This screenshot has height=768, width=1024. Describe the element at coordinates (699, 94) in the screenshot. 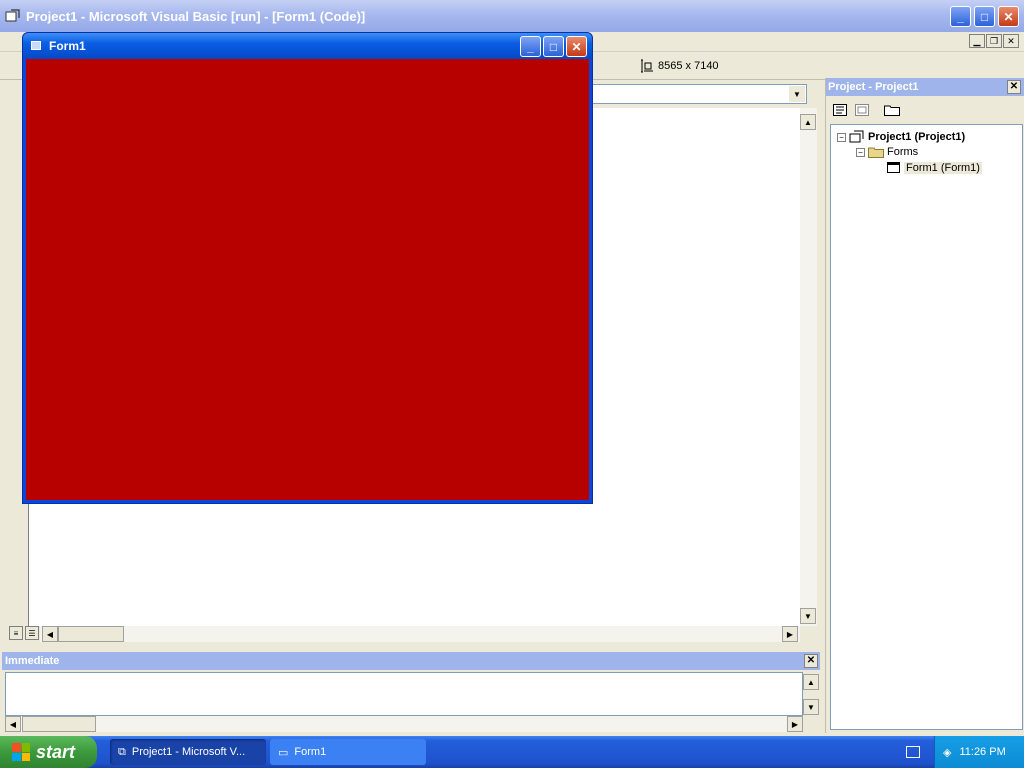

I see `procedure-dropdown: ▼` at that location.